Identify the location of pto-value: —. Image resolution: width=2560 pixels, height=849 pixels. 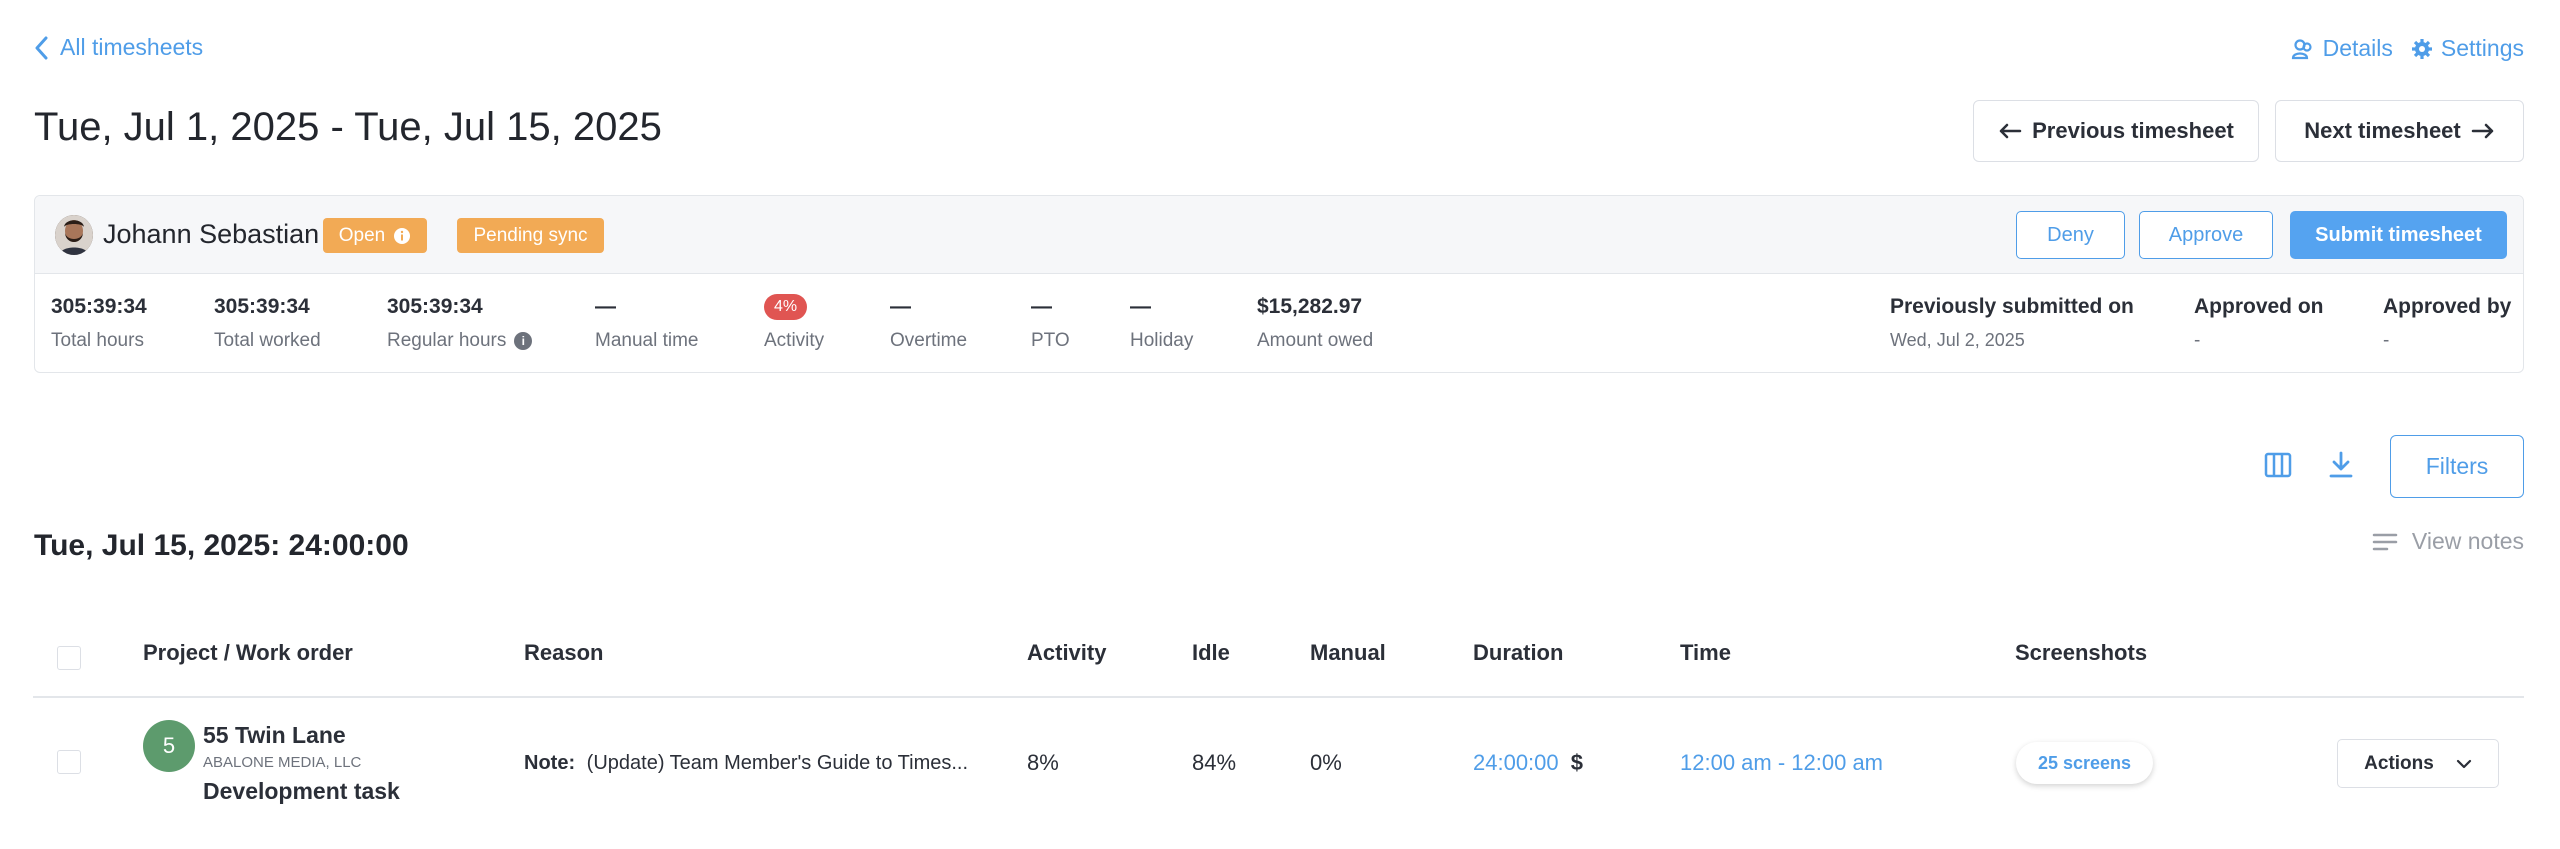
(1041, 306).